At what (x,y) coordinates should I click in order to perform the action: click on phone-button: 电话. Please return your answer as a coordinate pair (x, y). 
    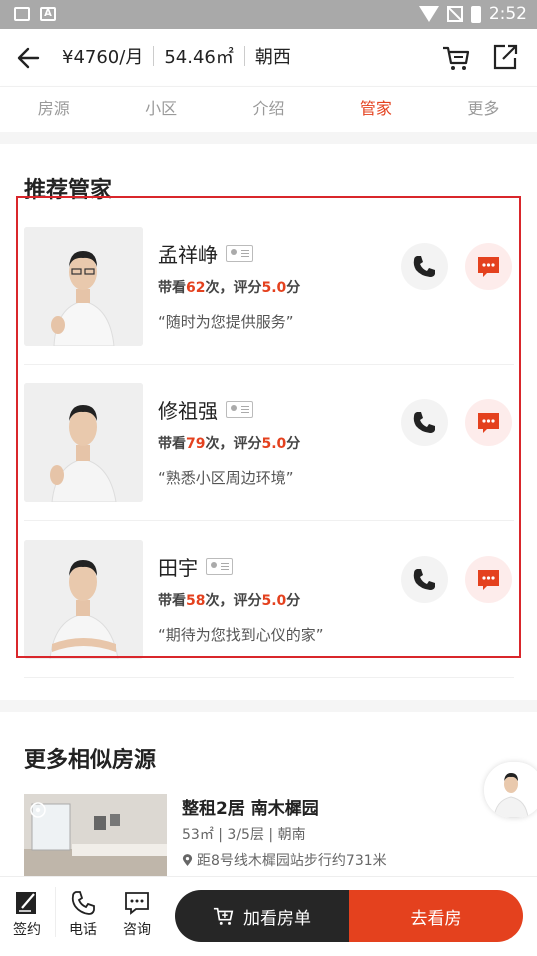
    Looking at the image, I should click on (83, 913).